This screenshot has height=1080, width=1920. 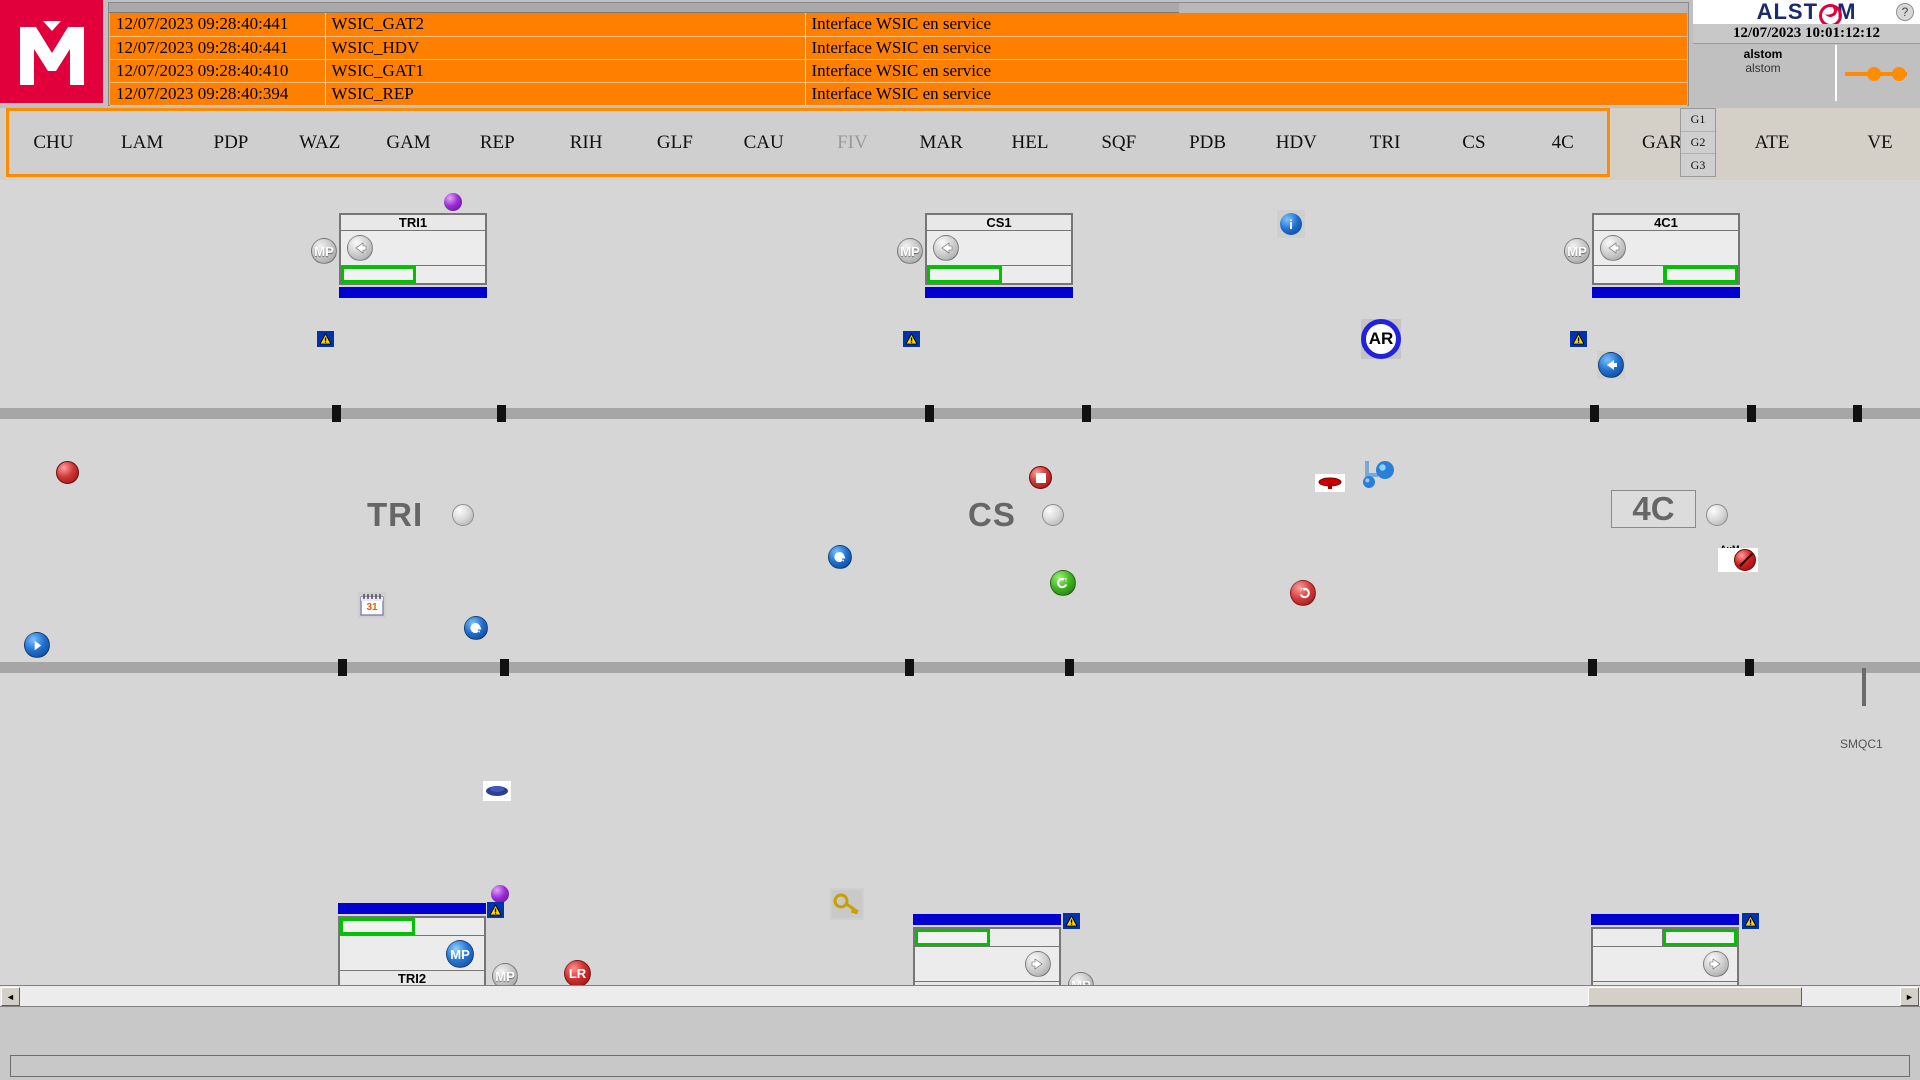 I want to click on lr-button: LR, so click(x=577, y=972).